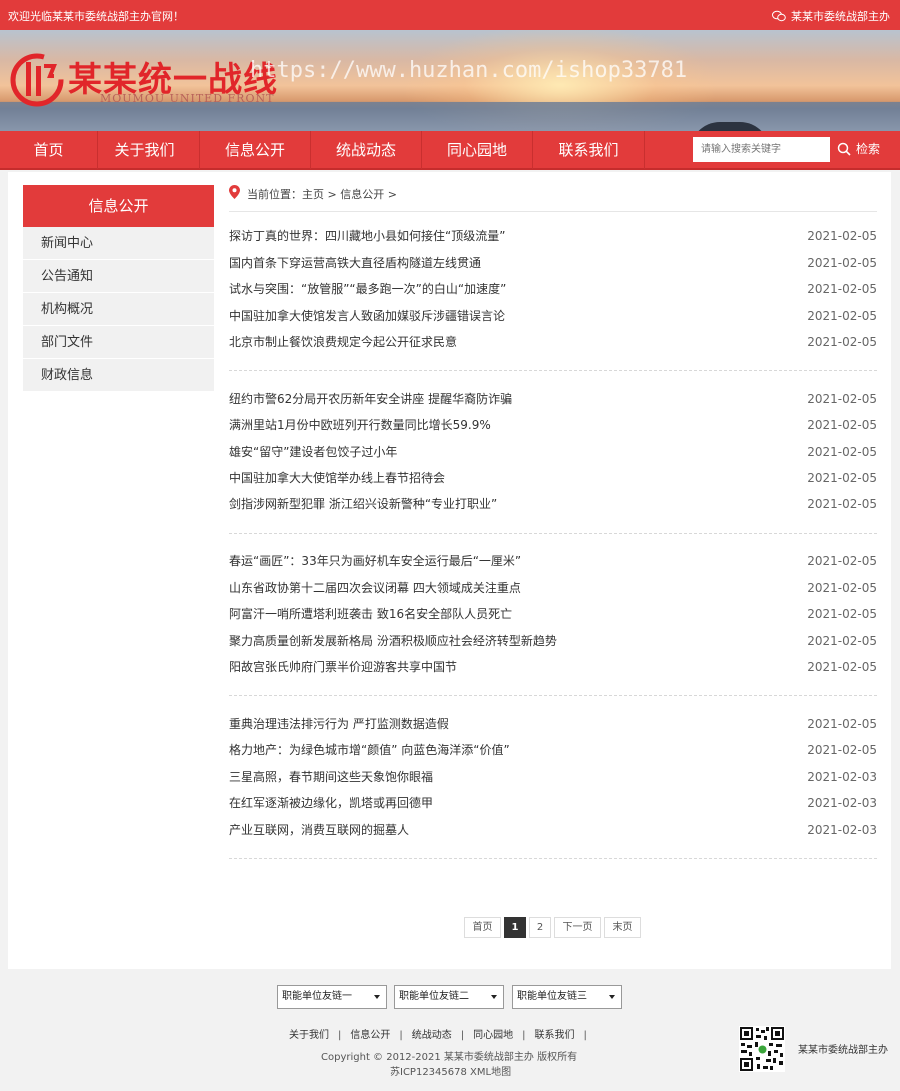 The image size is (900, 1091). What do you see at coordinates (37, 80) in the screenshot?
I see `logo-mark-icon` at bounding box center [37, 80].